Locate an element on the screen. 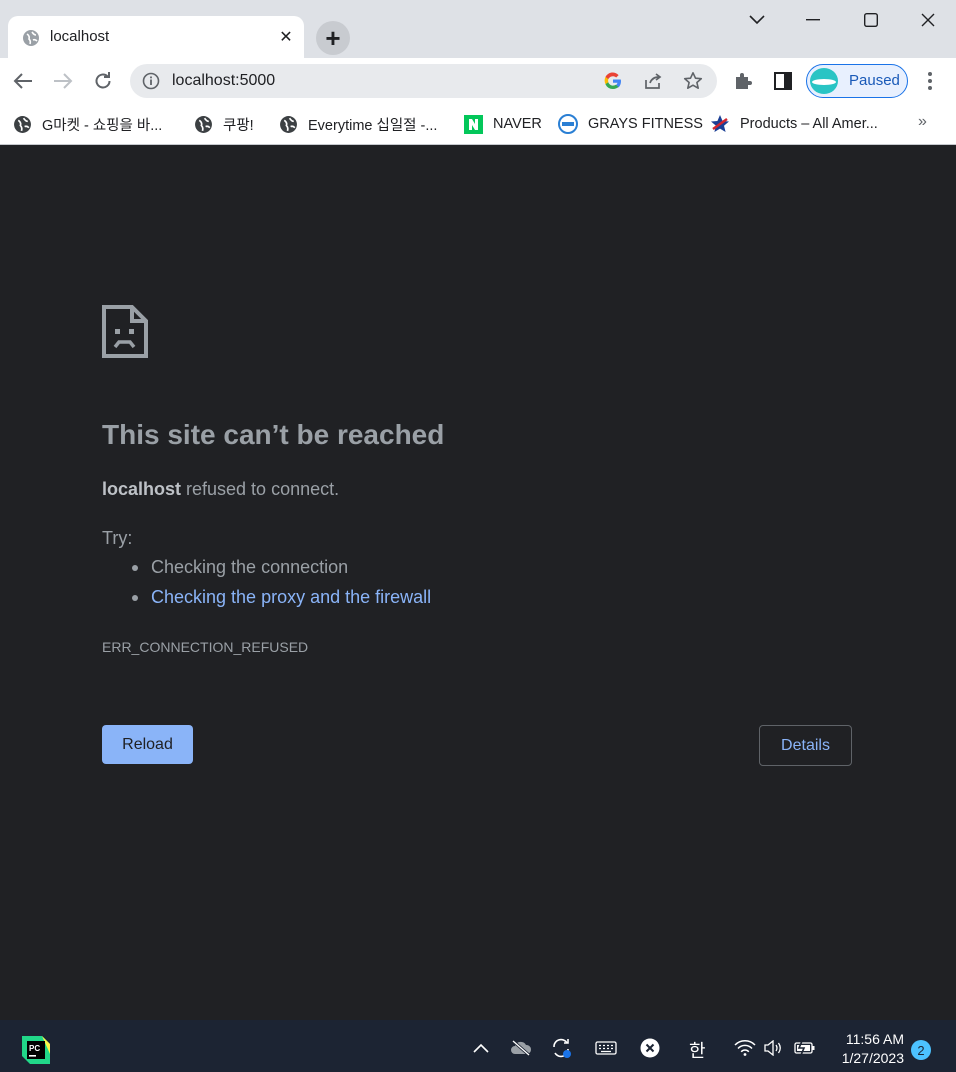  star-icon is located at coordinates (693, 80).